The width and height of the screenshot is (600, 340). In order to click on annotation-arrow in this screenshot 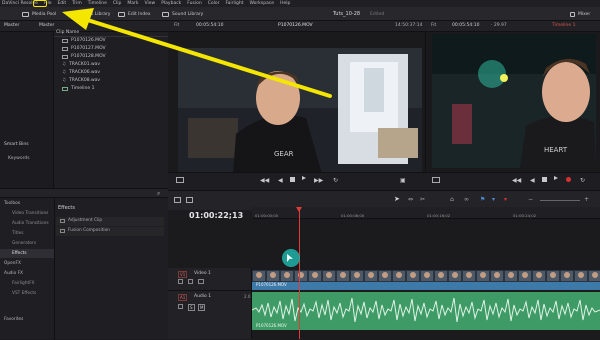, I will do `click(197, 53)`.